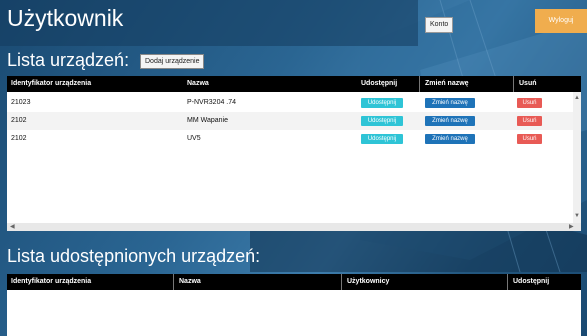  I want to click on device-name: MM Wapanie, so click(207, 120).